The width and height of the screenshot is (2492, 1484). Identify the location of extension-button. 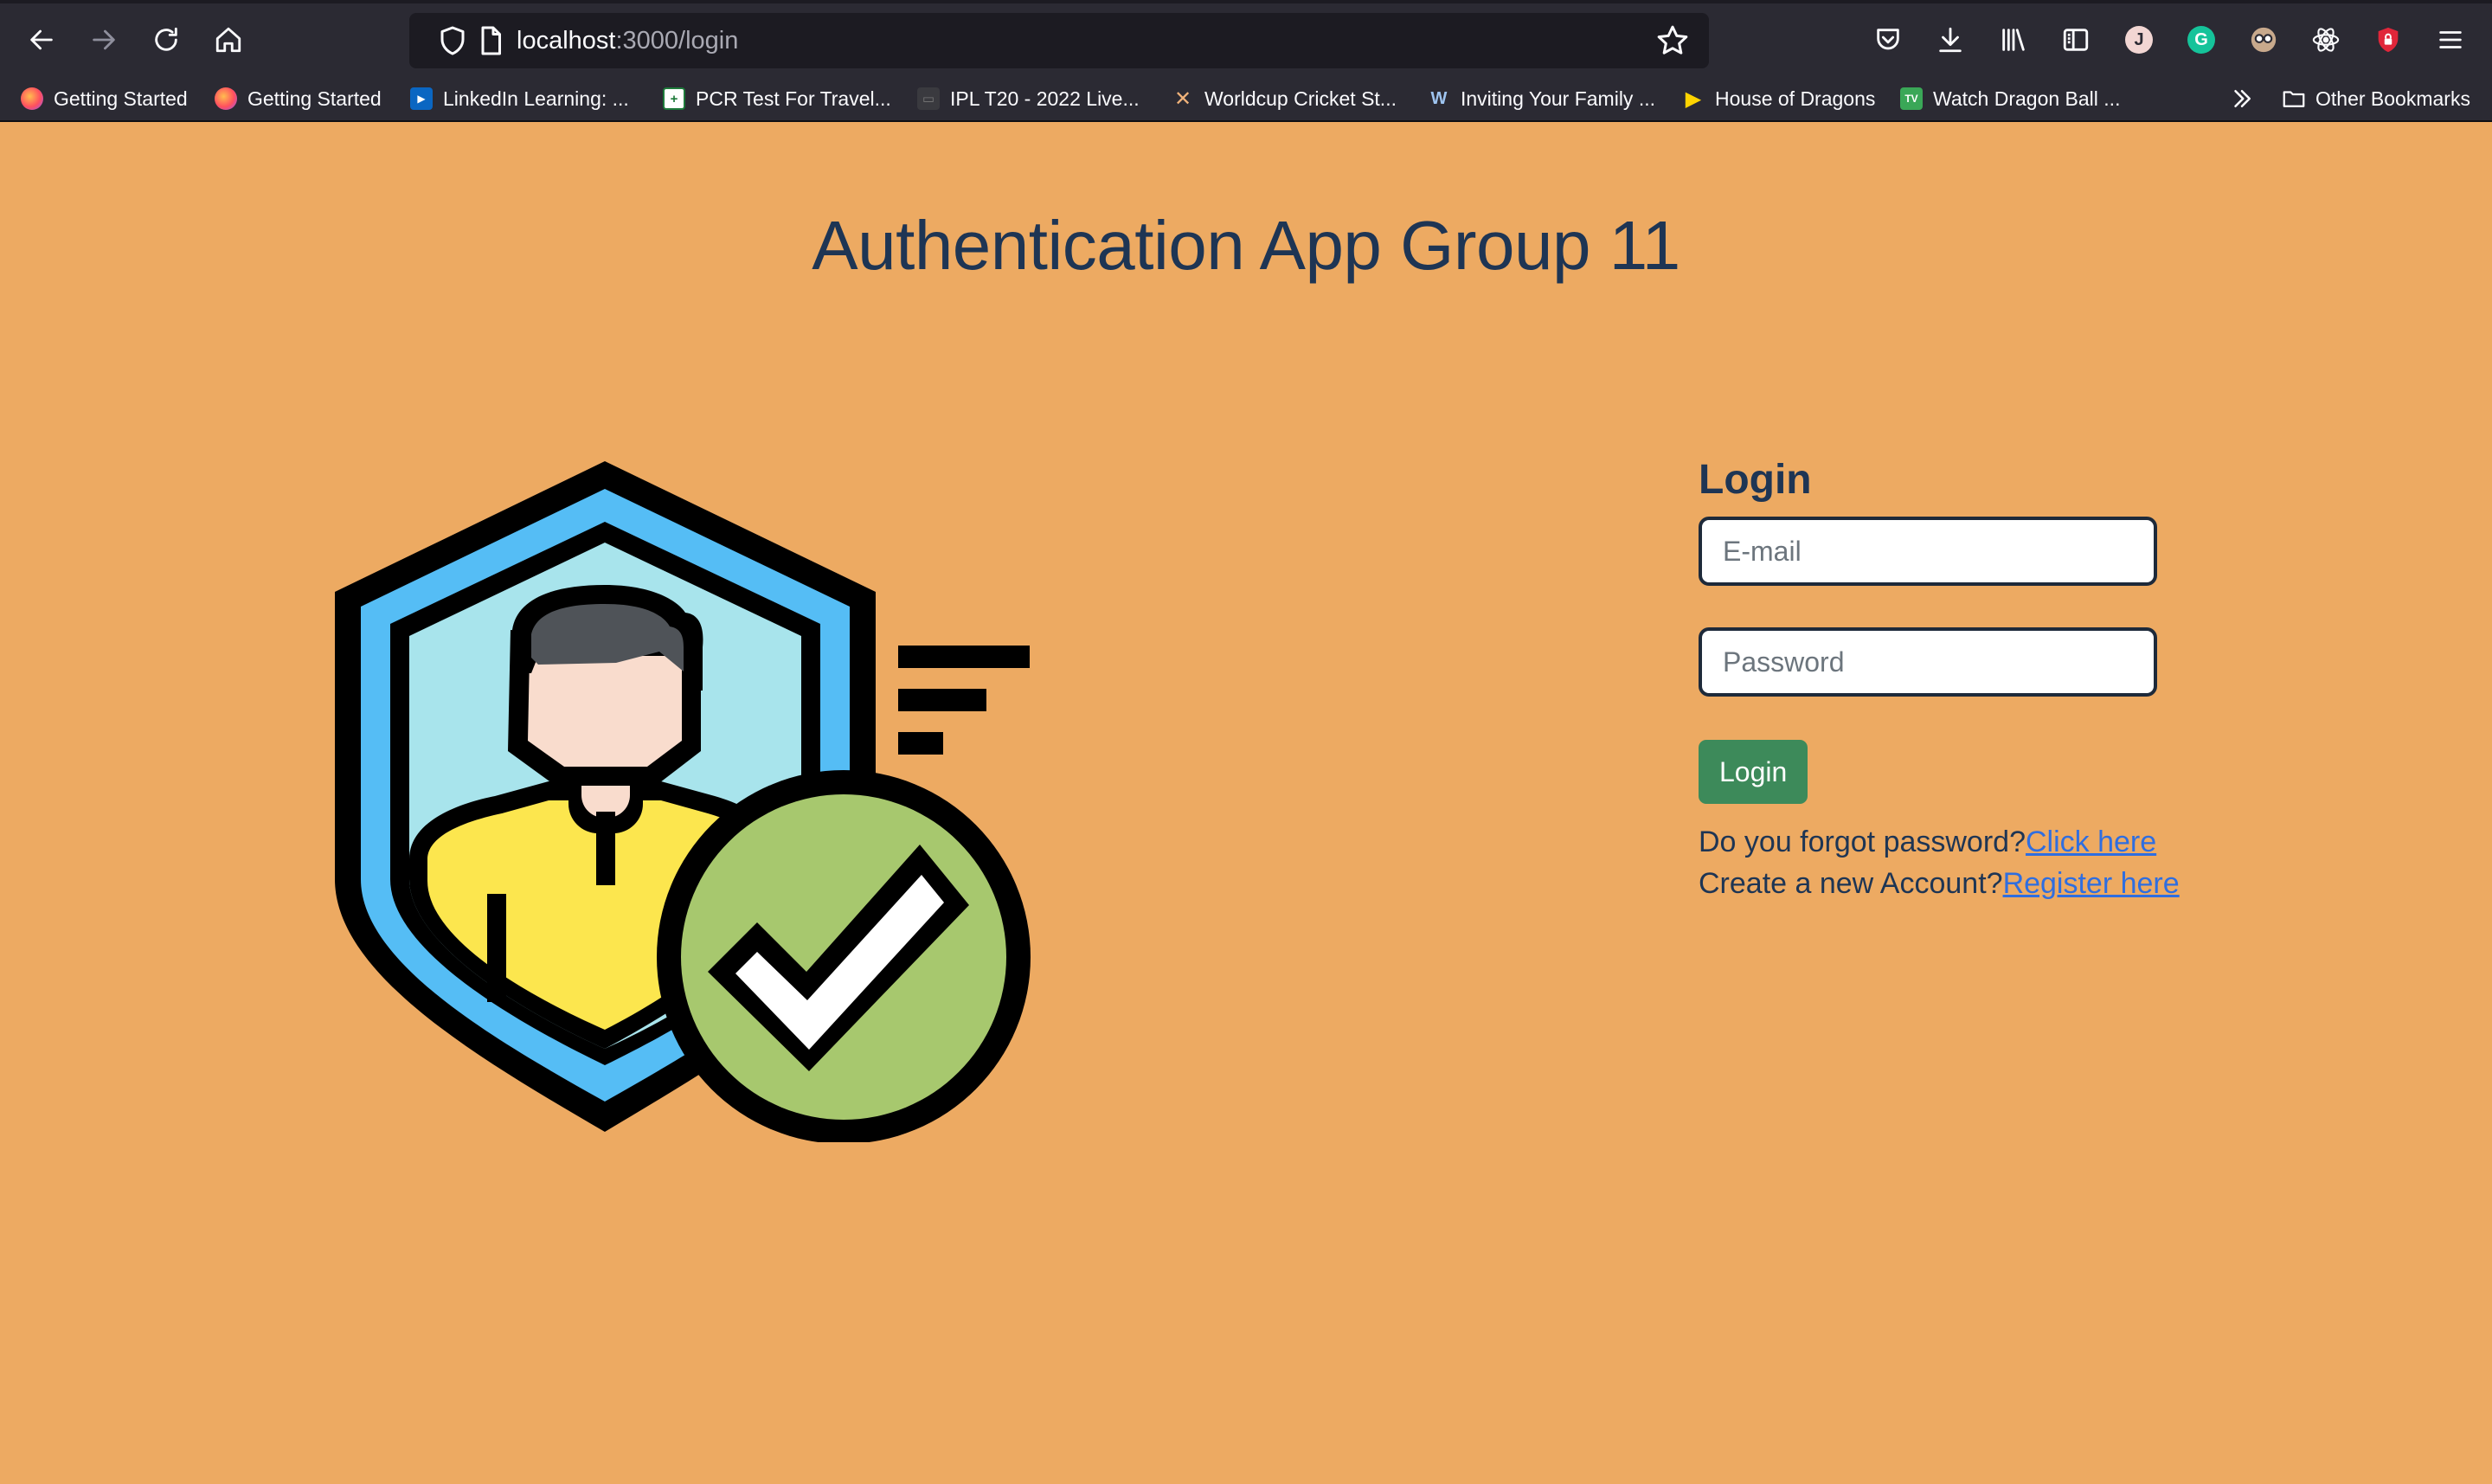
(2264, 40).